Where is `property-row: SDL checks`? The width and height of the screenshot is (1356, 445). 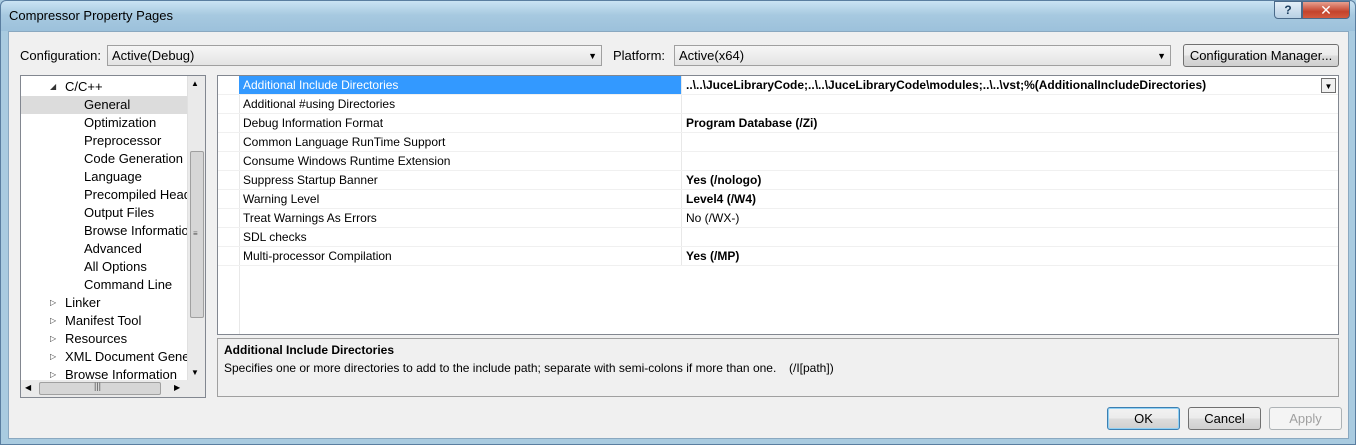 property-row: SDL checks is located at coordinates (778, 237).